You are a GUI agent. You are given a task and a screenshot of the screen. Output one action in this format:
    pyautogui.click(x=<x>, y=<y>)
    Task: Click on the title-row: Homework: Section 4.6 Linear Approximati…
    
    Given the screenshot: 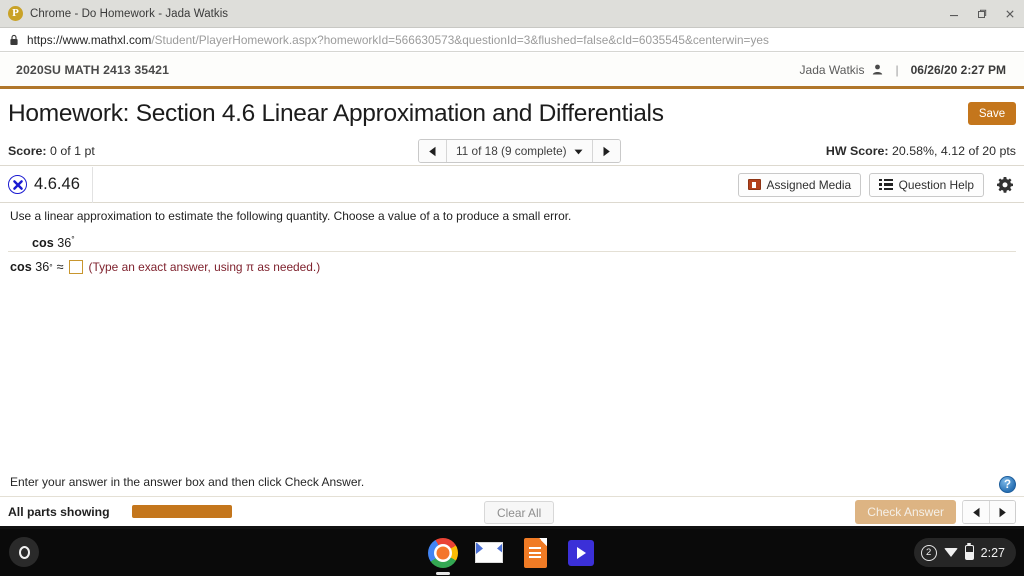 What is the action you would take?
    pyautogui.click(x=512, y=114)
    